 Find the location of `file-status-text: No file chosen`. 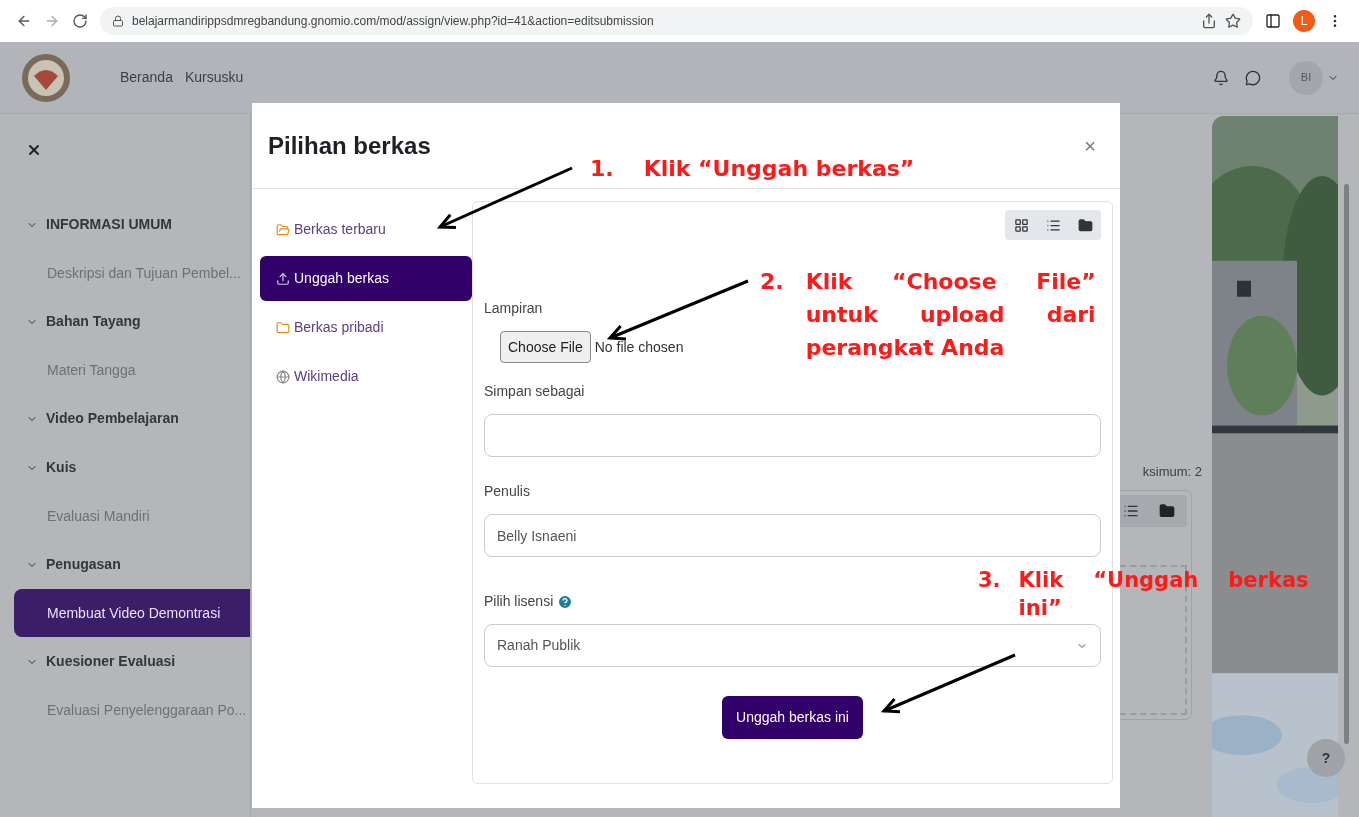

file-status-text: No file chosen is located at coordinates (639, 347).